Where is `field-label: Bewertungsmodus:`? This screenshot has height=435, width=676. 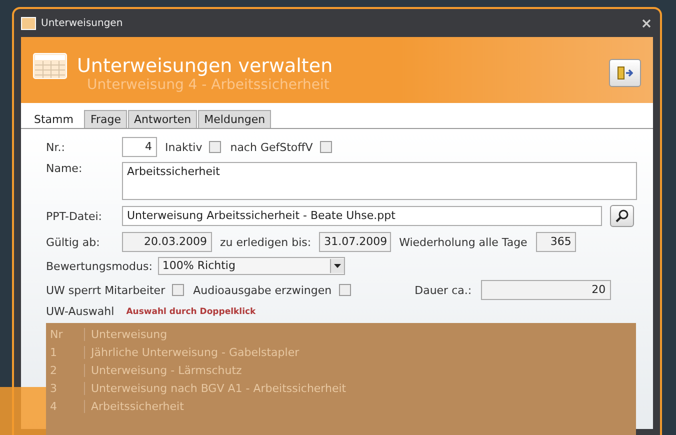
field-label: Bewertungsmodus: is located at coordinates (99, 266).